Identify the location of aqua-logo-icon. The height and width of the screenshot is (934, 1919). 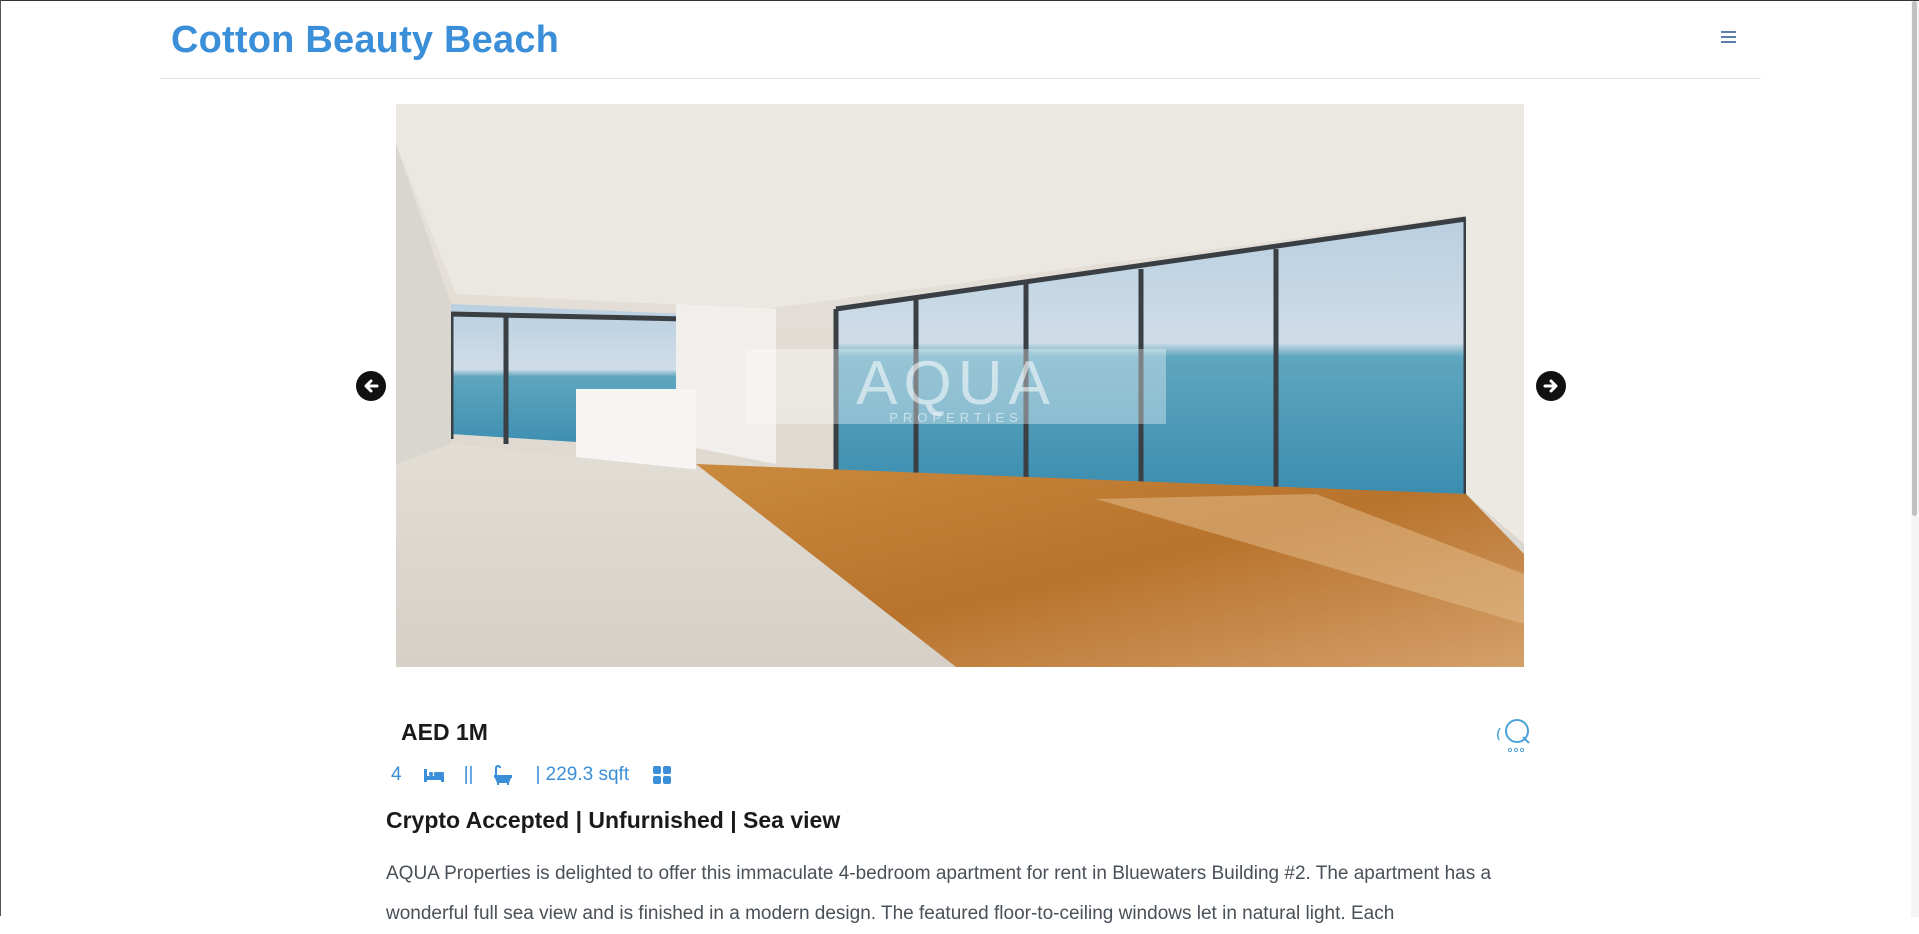
(1513, 736).